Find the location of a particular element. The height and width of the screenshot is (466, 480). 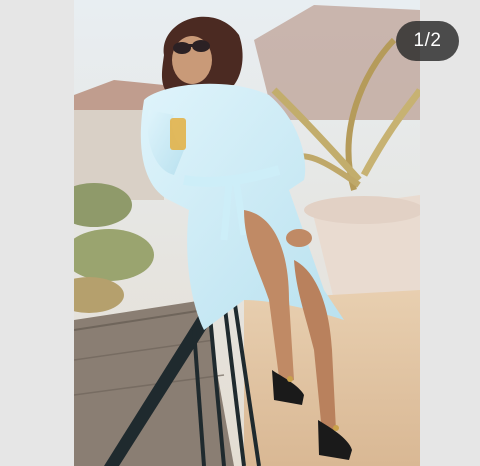

image-counter-badge: 1/2 is located at coordinates (427, 41).